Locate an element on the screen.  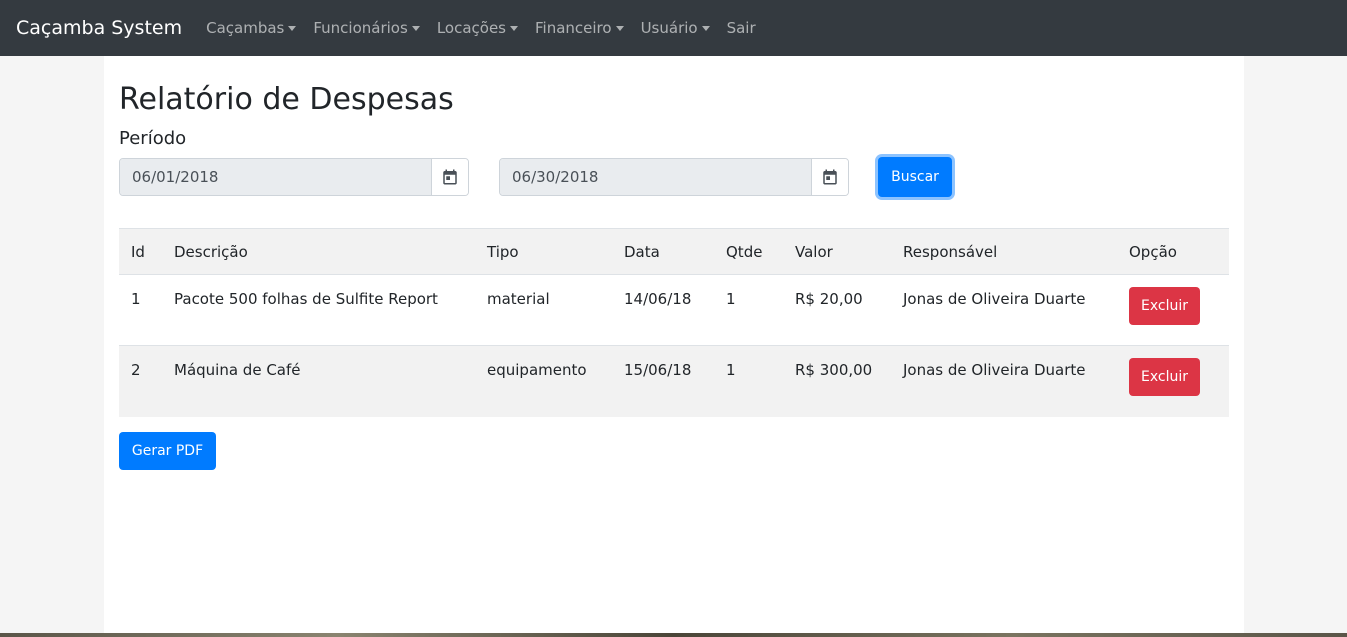
column-header-responsavel: Responsável is located at coordinates (950, 251).